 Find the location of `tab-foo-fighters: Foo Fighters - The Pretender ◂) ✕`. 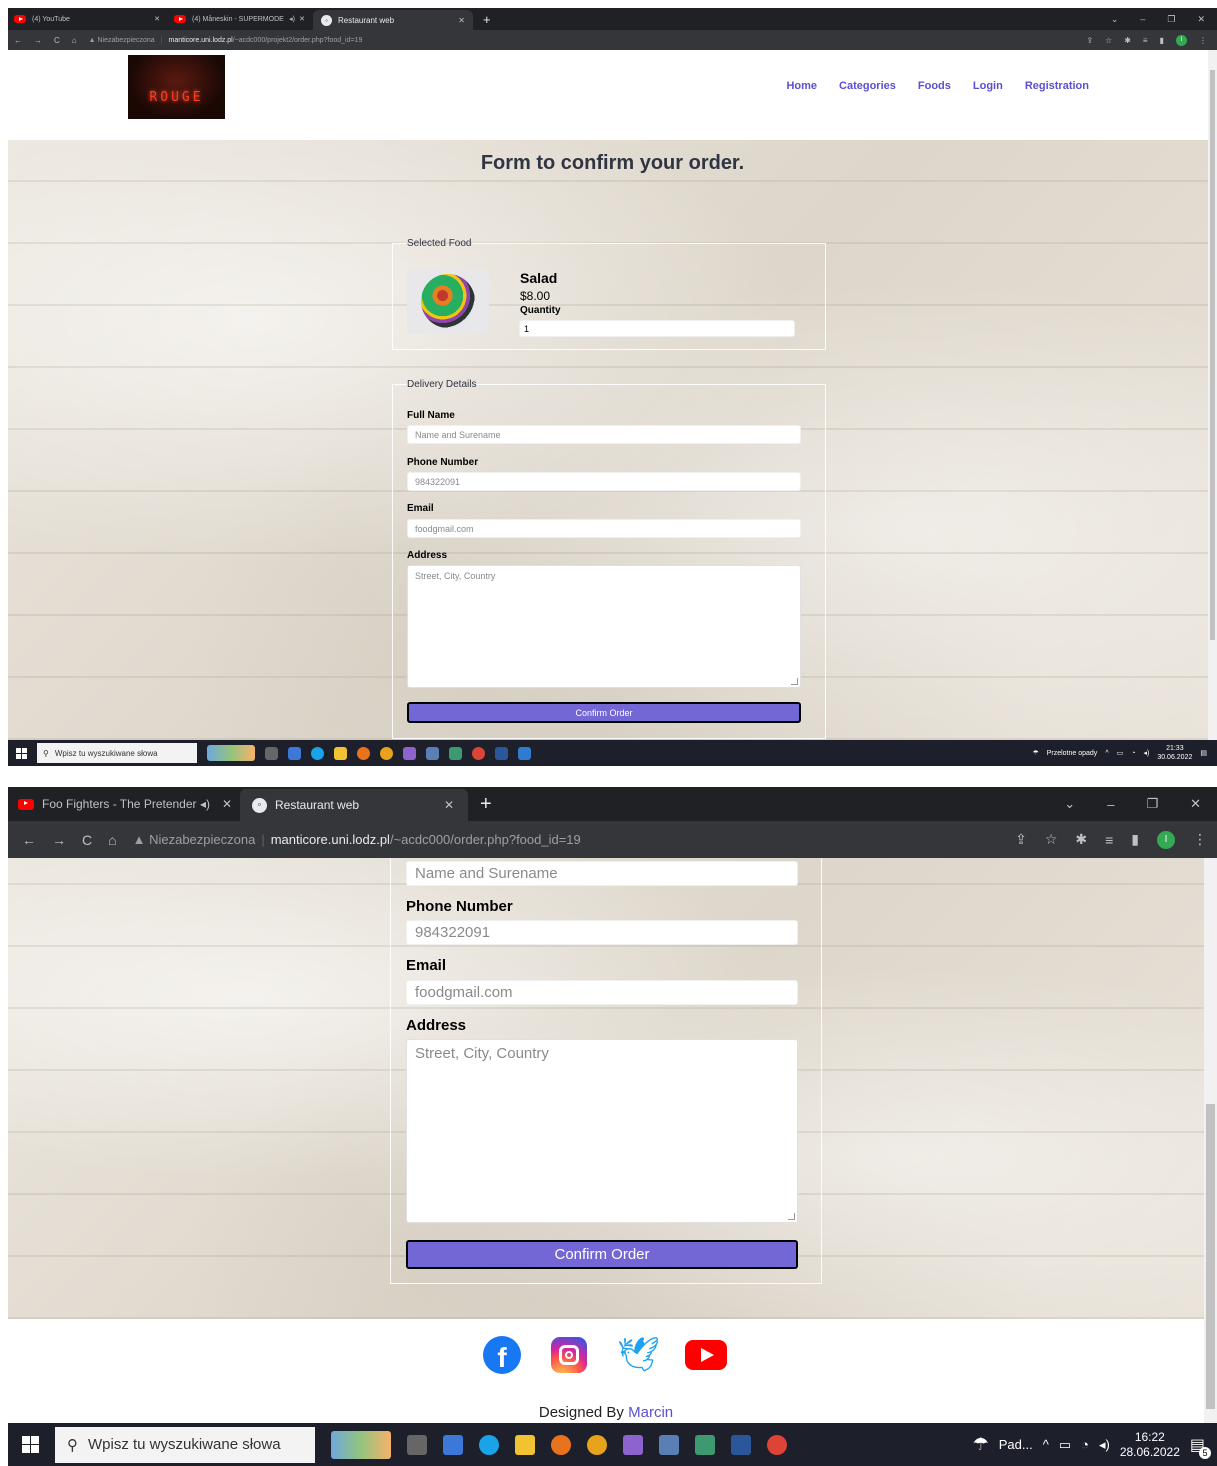

tab-foo-fighters: Foo Fighters - The Pretender ◂) ✕ is located at coordinates (124, 804).